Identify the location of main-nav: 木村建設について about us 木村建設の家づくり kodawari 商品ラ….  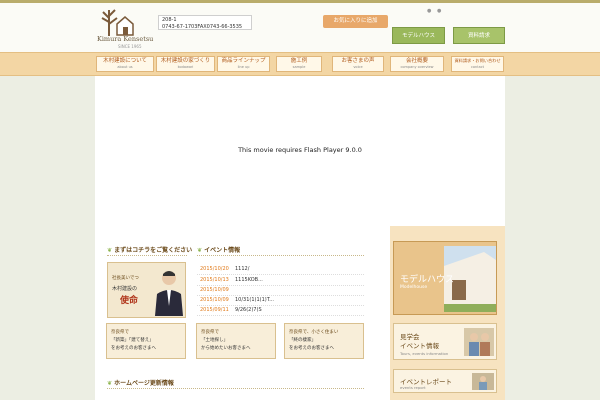
(300, 64).